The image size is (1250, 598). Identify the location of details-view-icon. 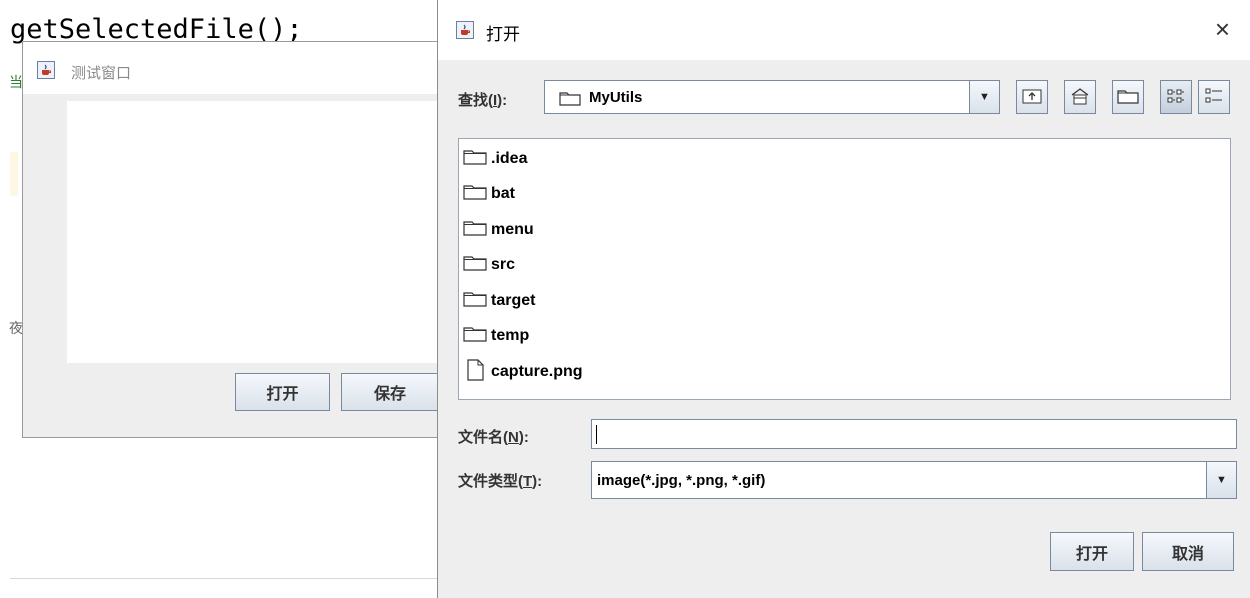
(1214, 97).